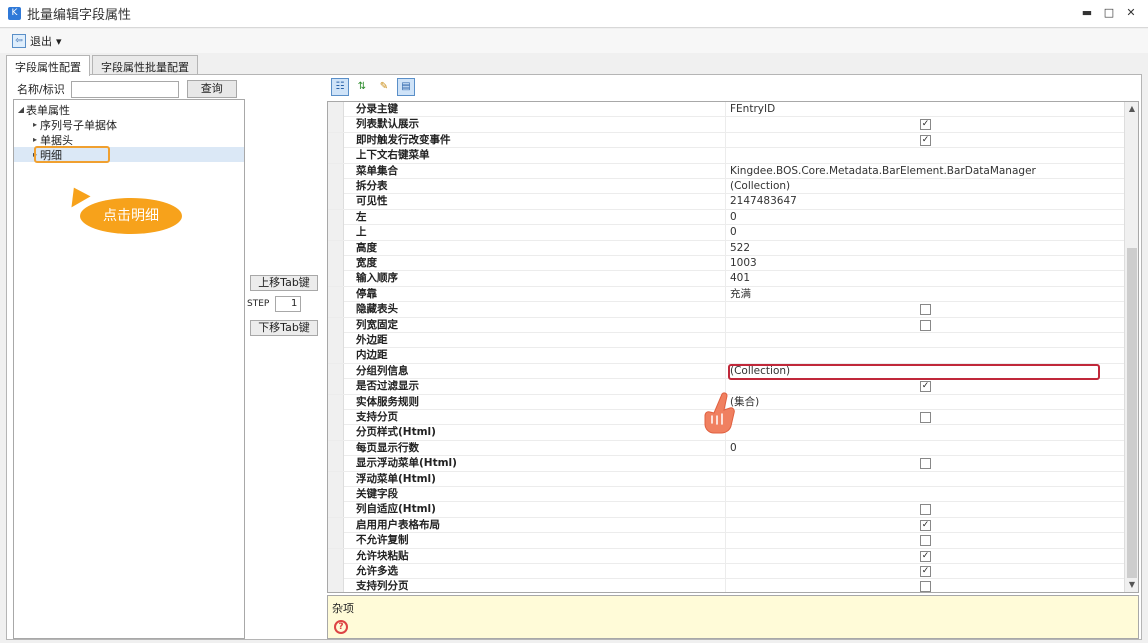 Image resolution: width=1148 pixels, height=643 pixels. Describe the element at coordinates (726, 294) in the screenshot. I see `property-row: 停靠 充满` at that location.